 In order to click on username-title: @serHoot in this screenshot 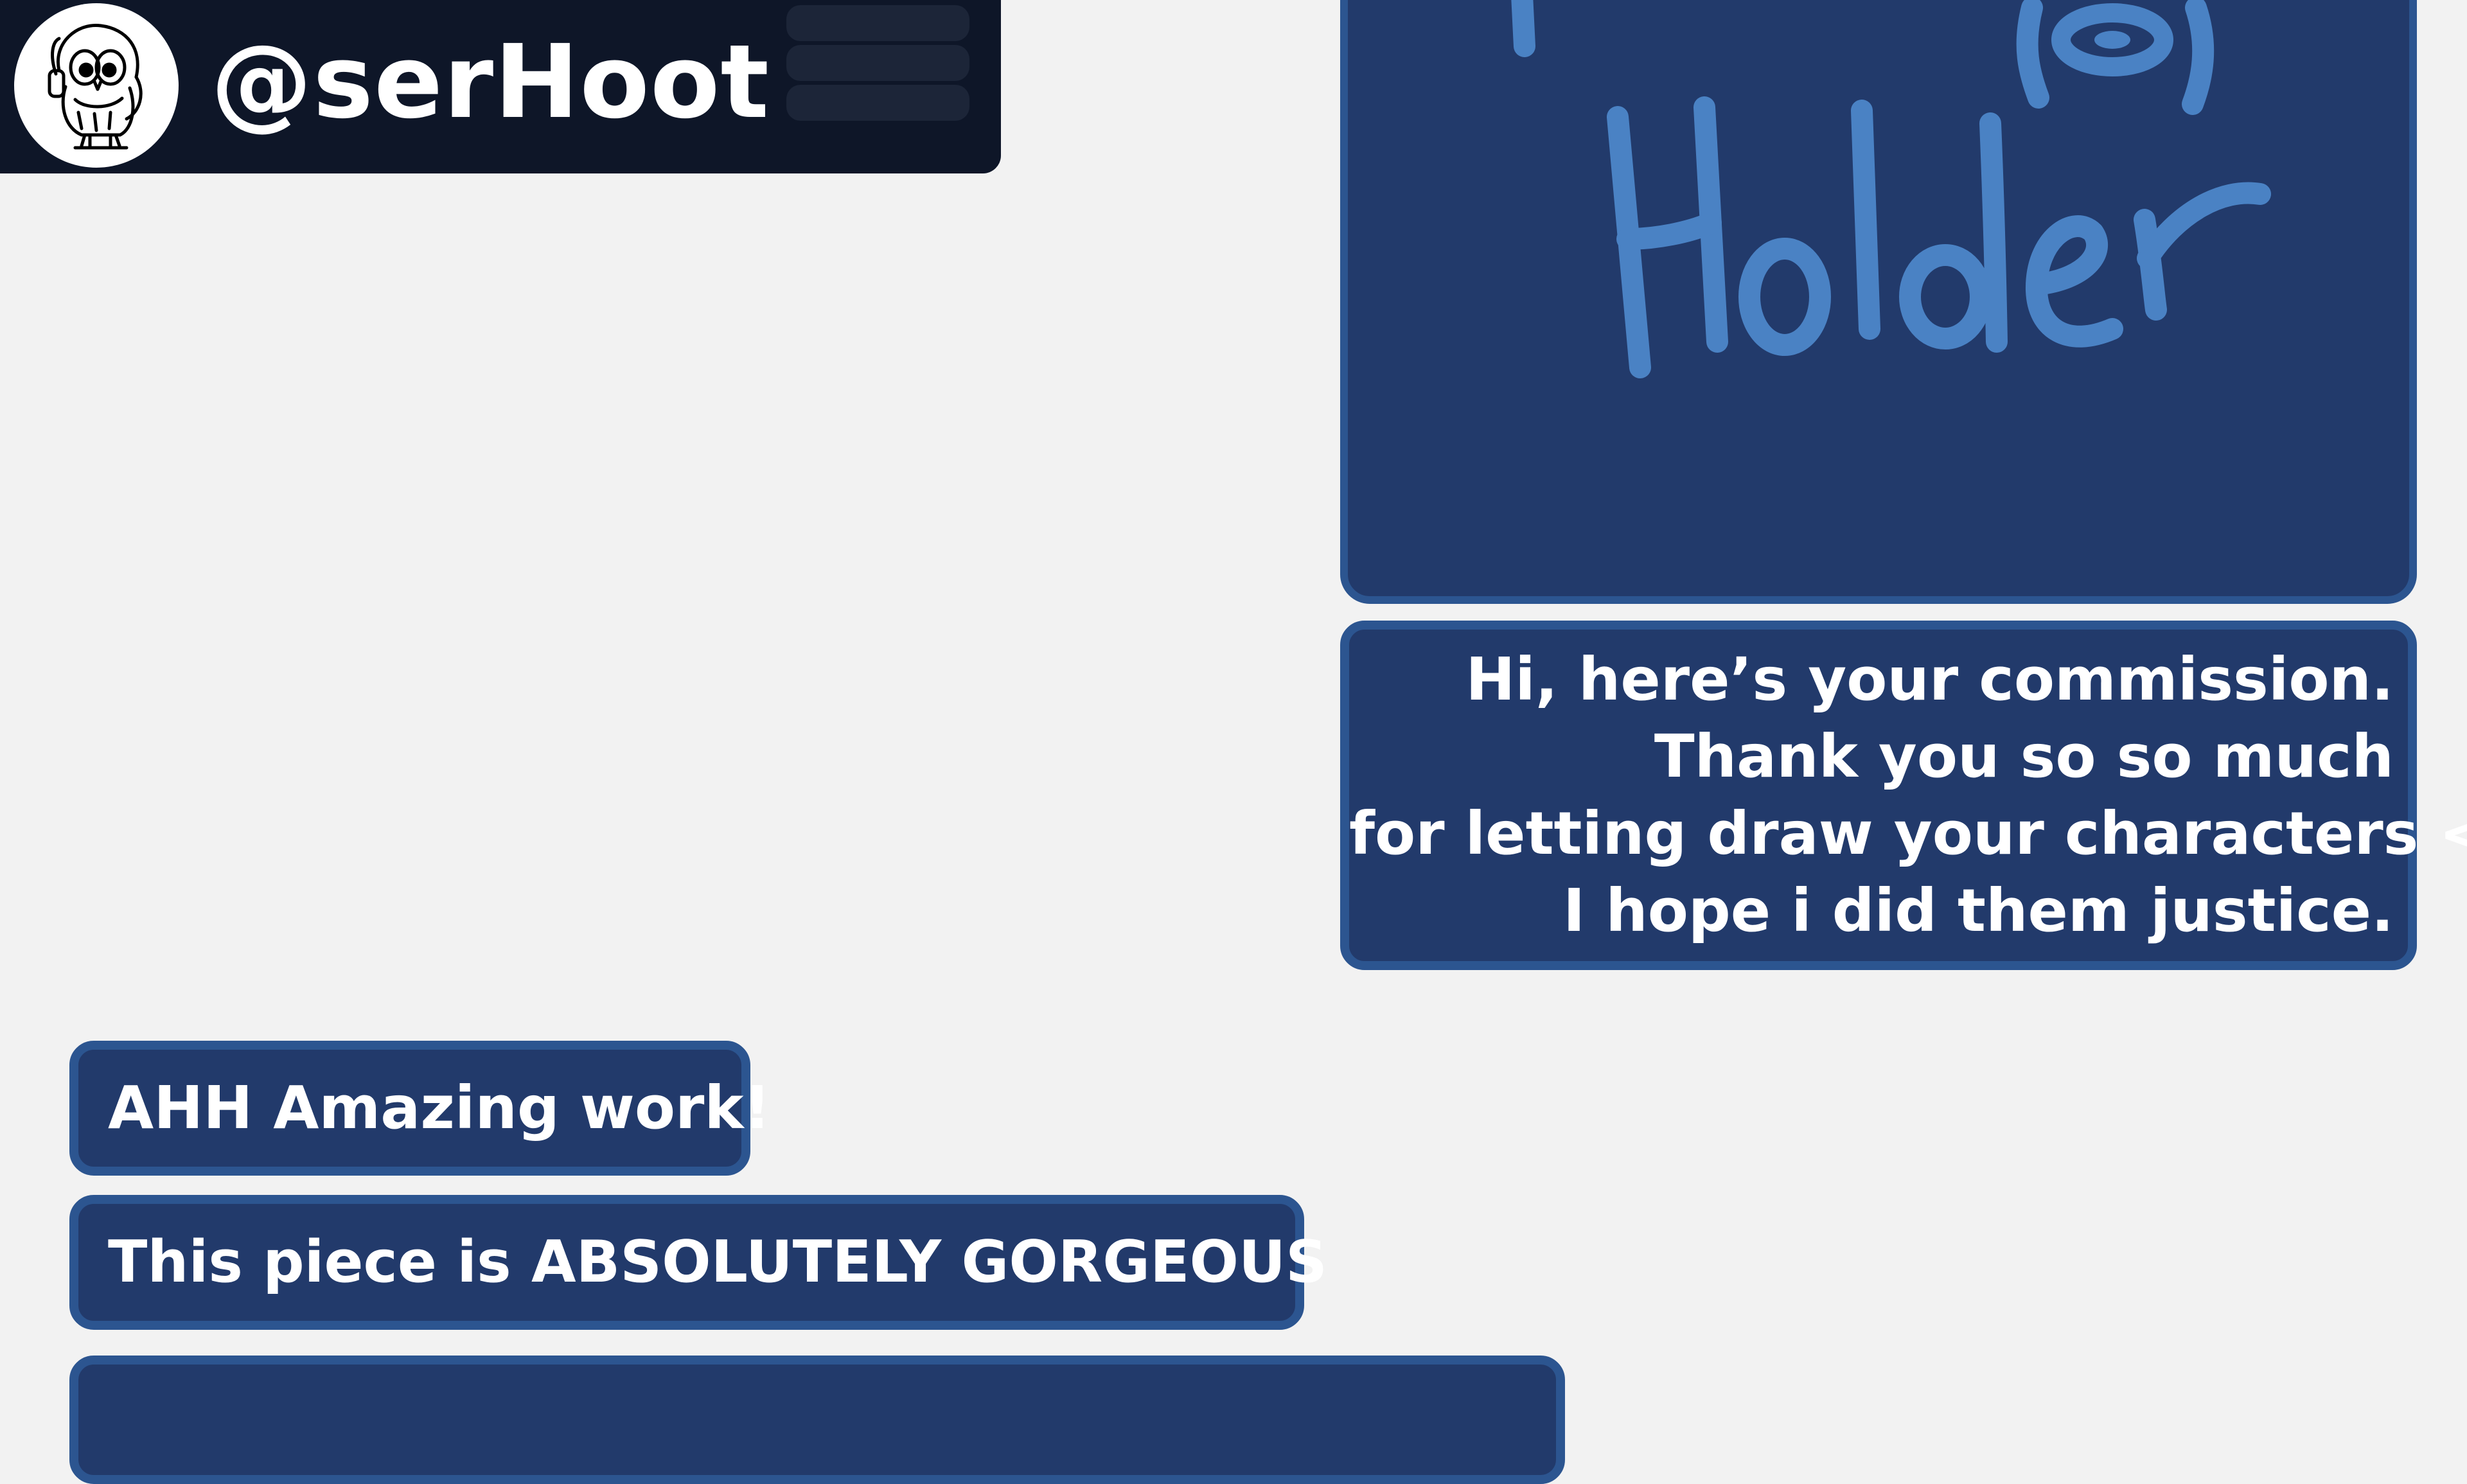, I will do `click(490, 82)`.